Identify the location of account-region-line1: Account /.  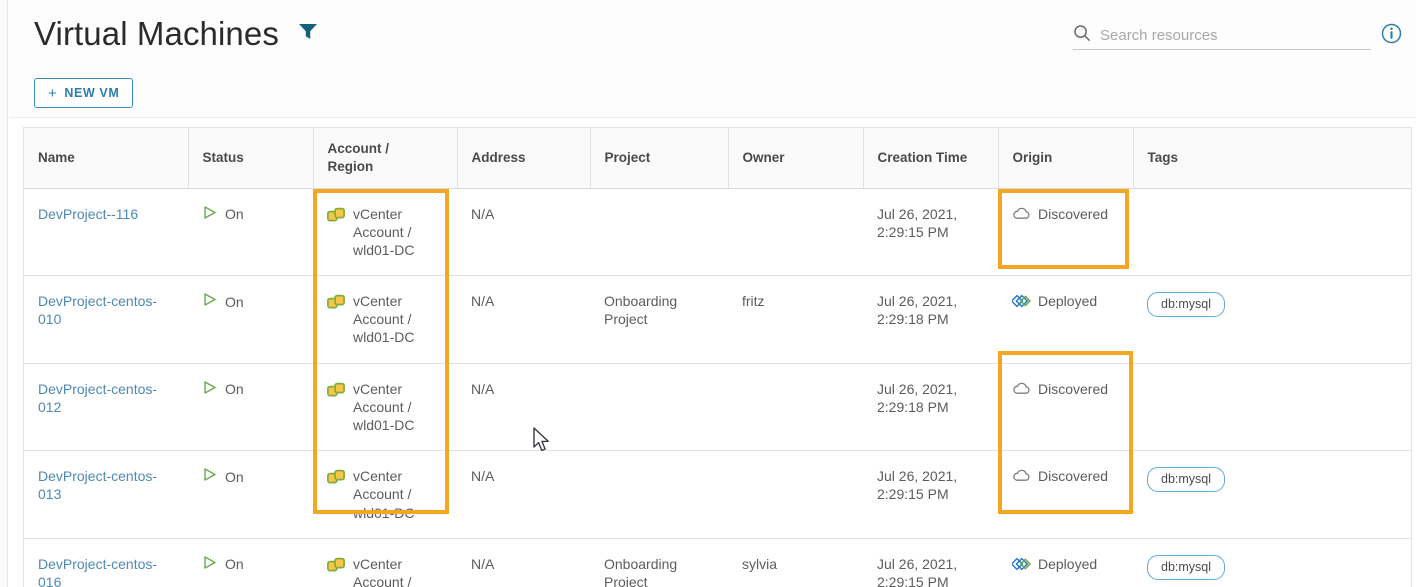
(358, 148).